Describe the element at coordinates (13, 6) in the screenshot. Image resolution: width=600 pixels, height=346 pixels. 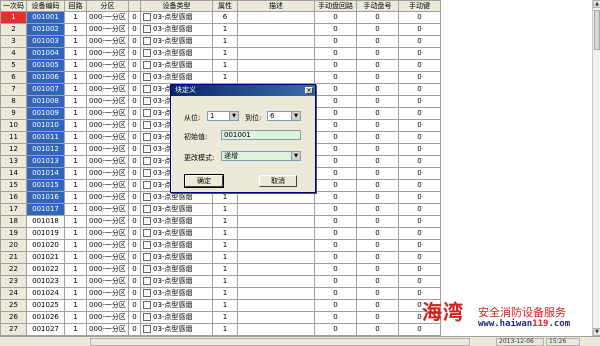
I see `column-header: 一次码` at that location.